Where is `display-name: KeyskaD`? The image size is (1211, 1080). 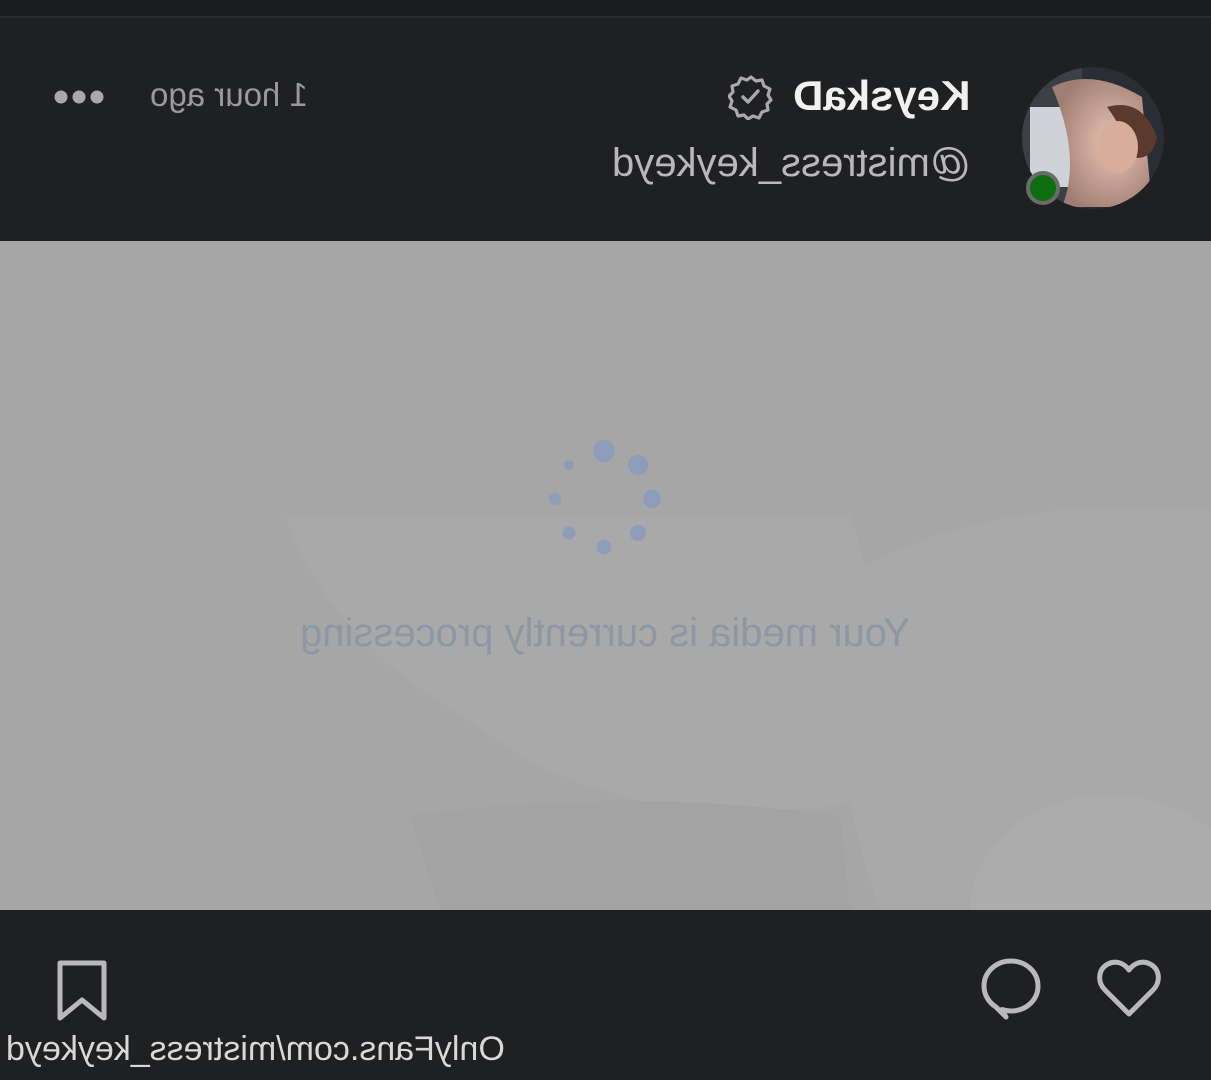
display-name: KeyskaD is located at coordinates (881, 96).